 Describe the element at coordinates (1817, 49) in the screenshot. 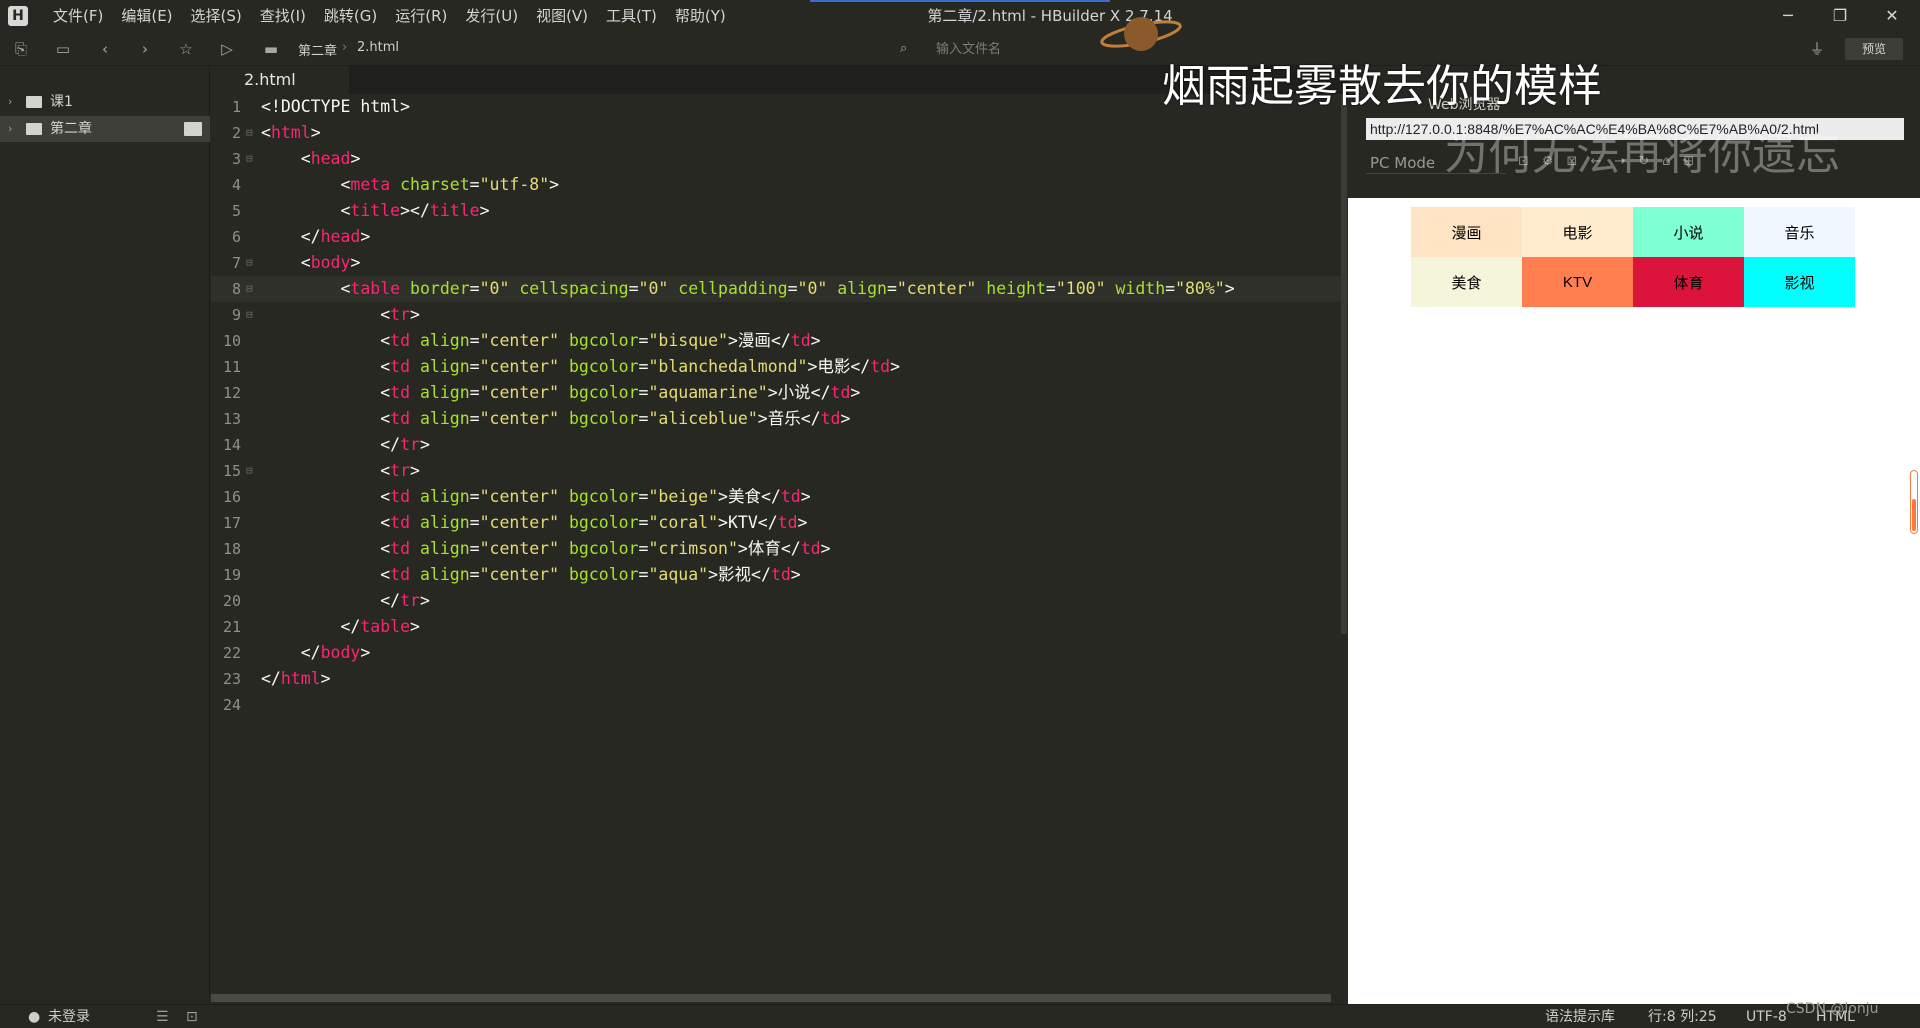

I see `filter-icon: ⏚` at that location.